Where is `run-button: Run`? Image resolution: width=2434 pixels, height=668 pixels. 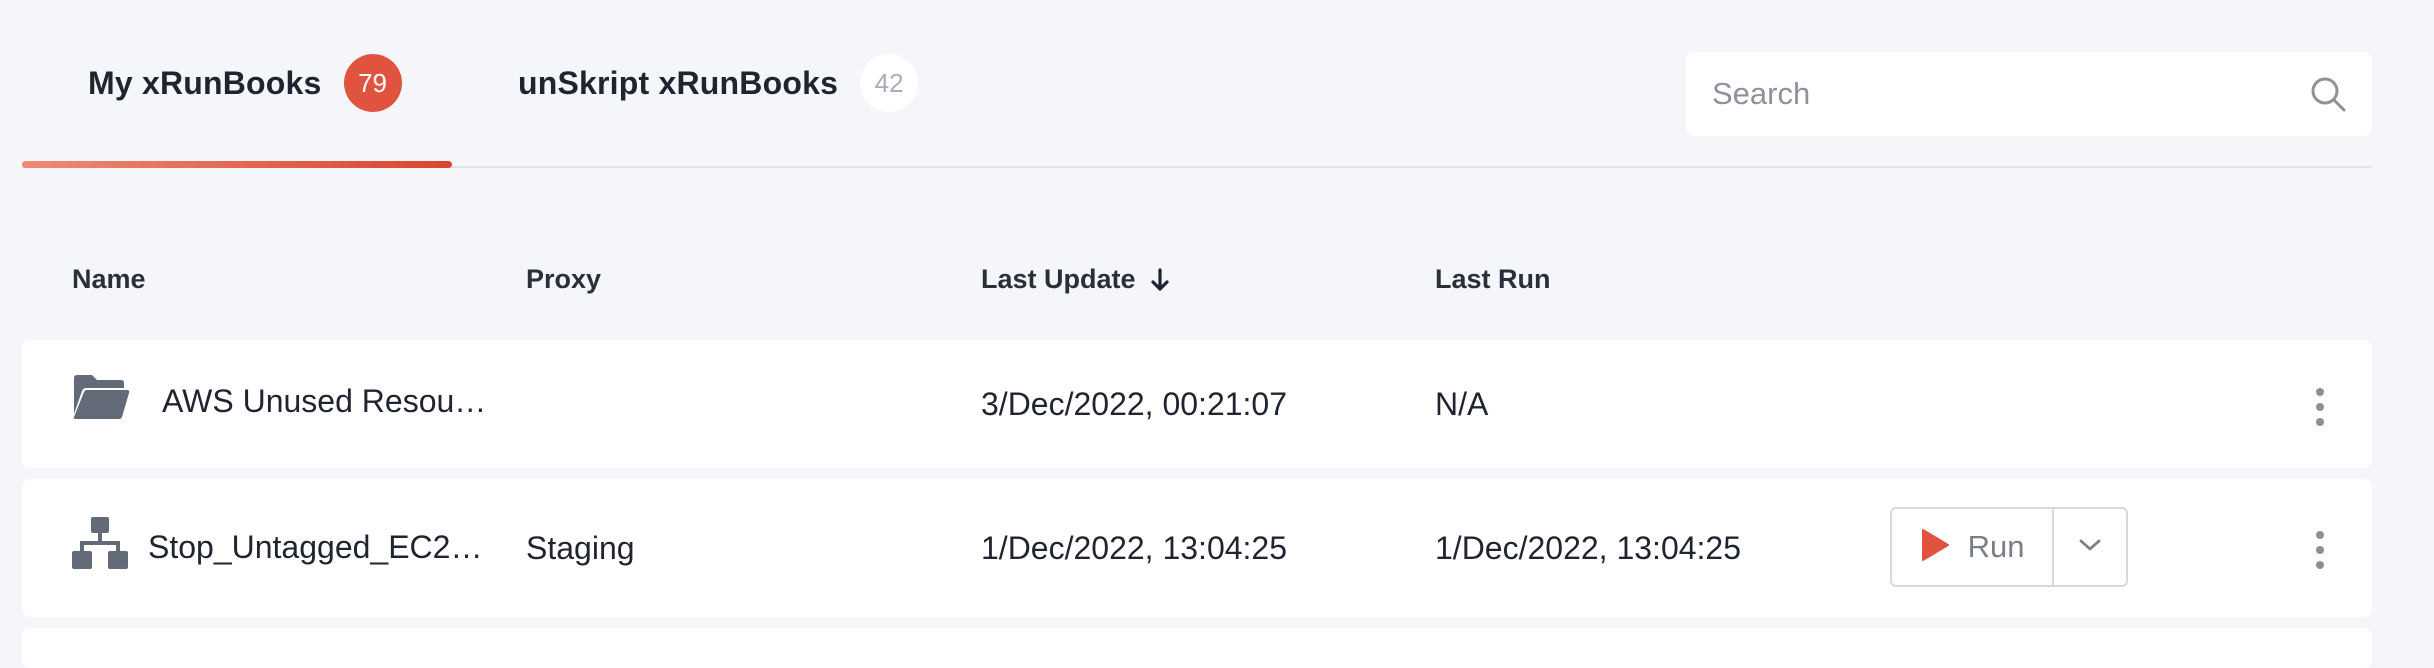
run-button: Run is located at coordinates (1973, 547).